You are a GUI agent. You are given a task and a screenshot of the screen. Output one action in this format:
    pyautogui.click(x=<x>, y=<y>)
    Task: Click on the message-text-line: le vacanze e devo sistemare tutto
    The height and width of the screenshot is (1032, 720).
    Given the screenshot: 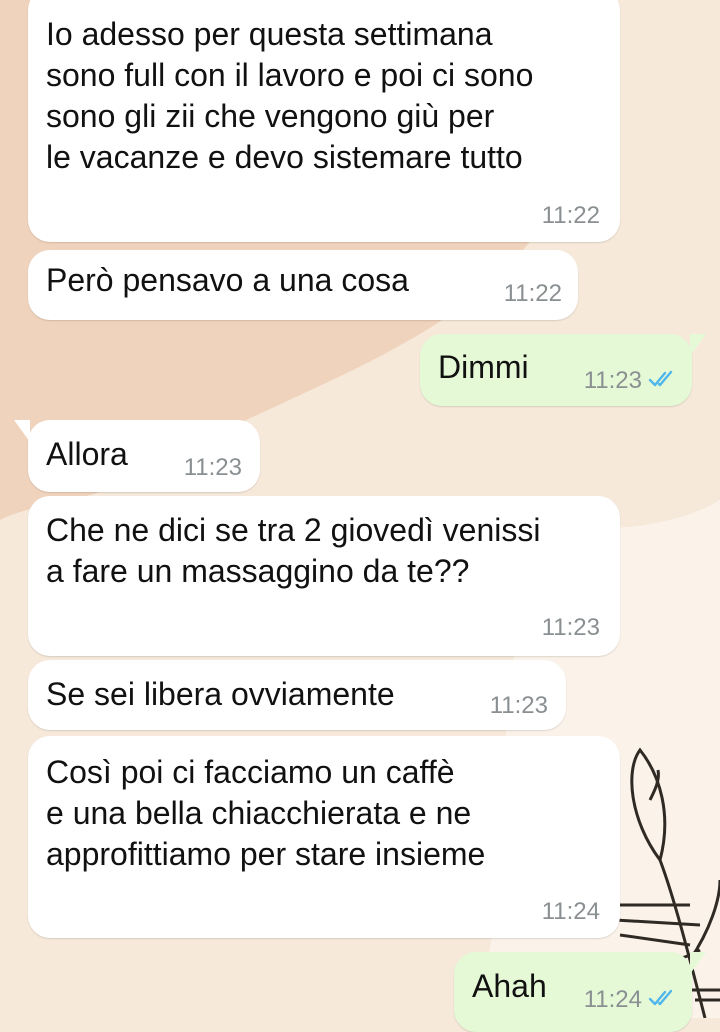 What is the action you would take?
    pyautogui.click(x=284, y=157)
    